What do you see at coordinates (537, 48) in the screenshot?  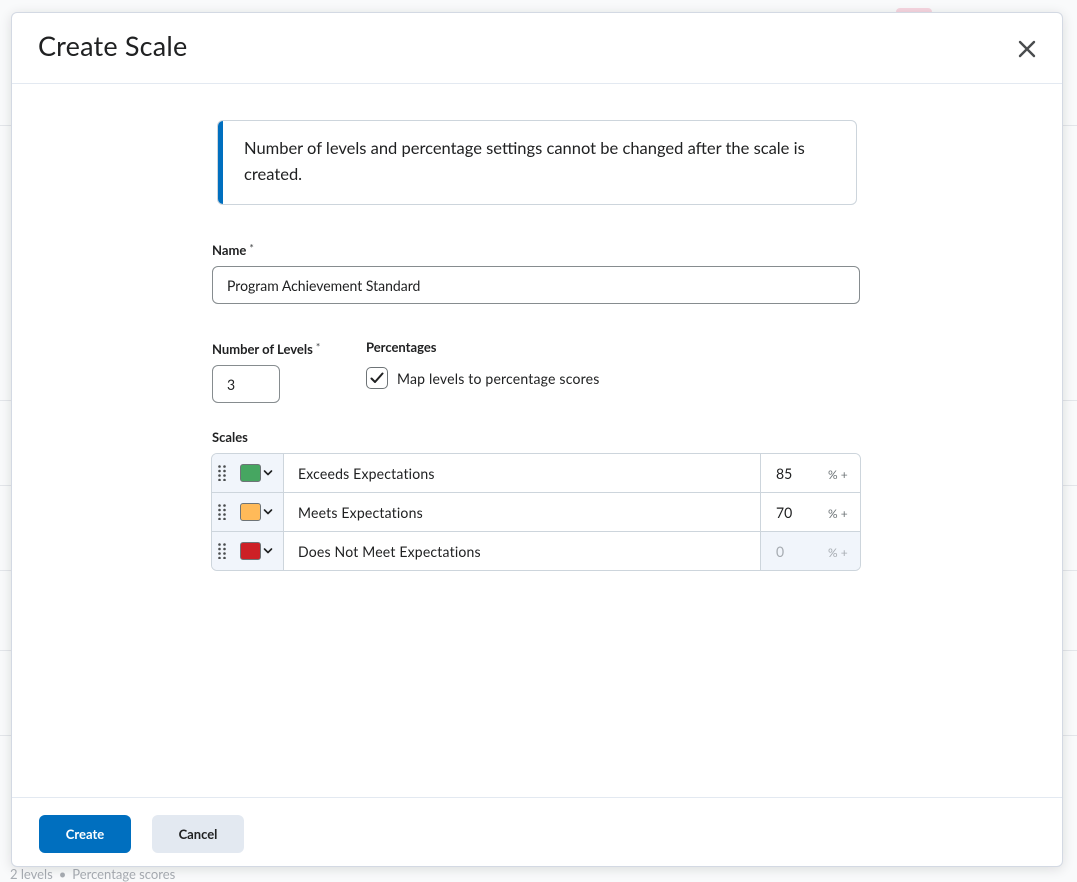 I see `dialog-header: Create Scale` at bounding box center [537, 48].